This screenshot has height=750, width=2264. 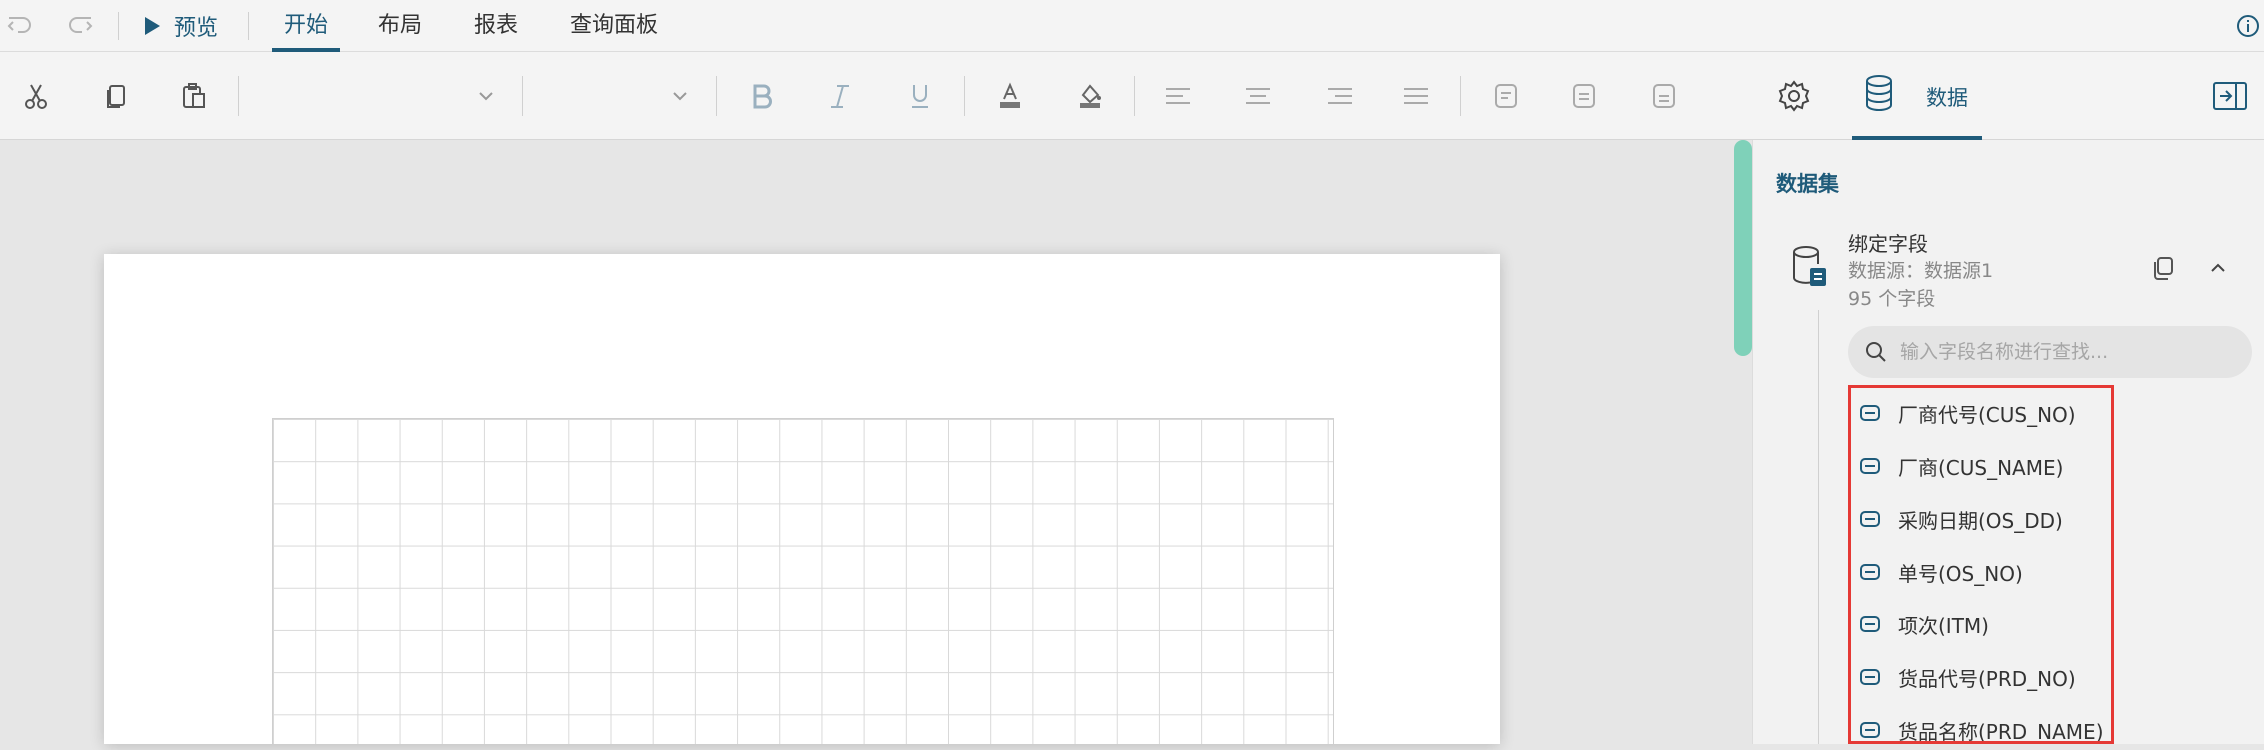 What do you see at coordinates (36, 96) in the screenshot?
I see `cut-icon` at bounding box center [36, 96].